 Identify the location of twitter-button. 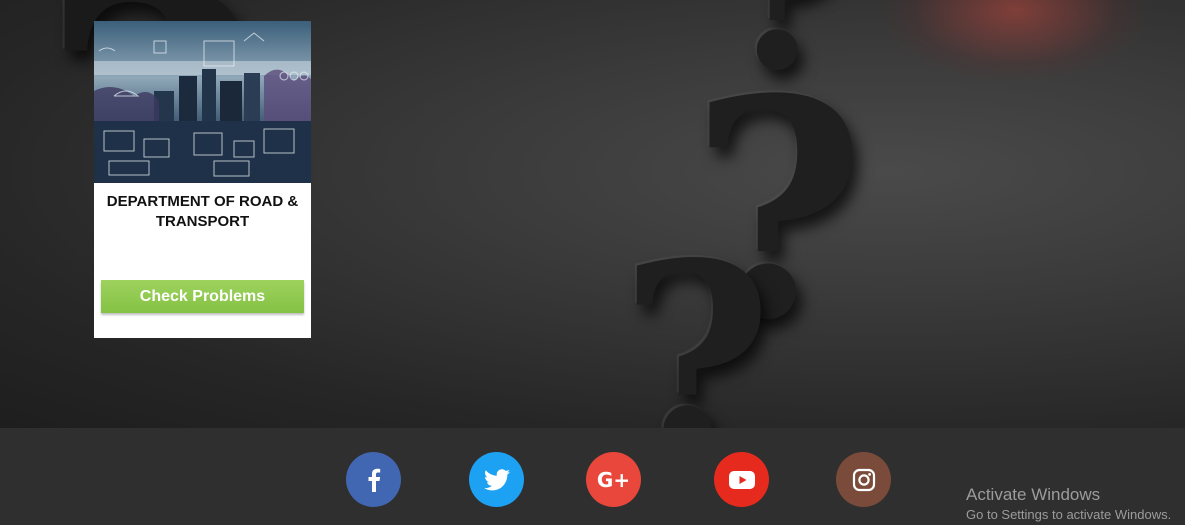
(496, 479).